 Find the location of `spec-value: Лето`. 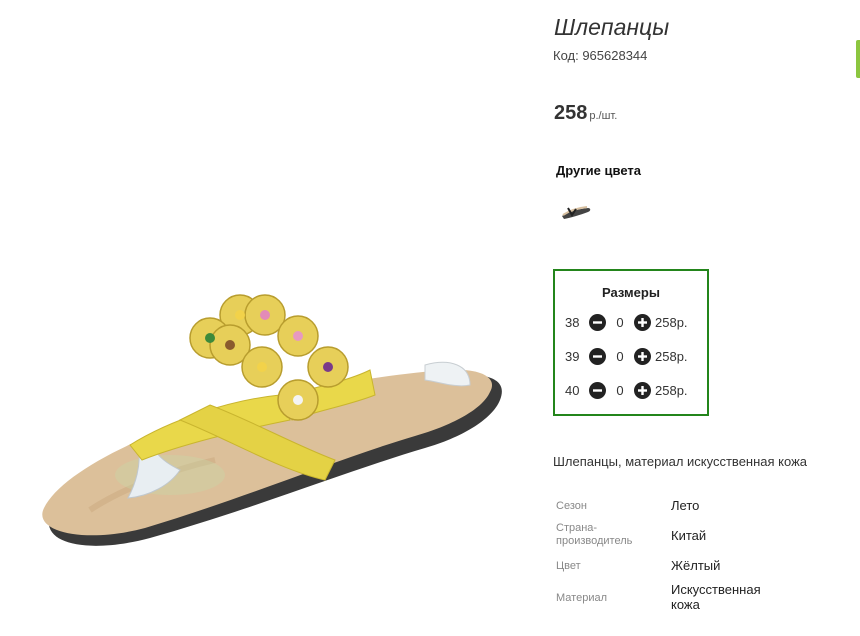

spec-value: Лето is located at coordinates (685, 505).